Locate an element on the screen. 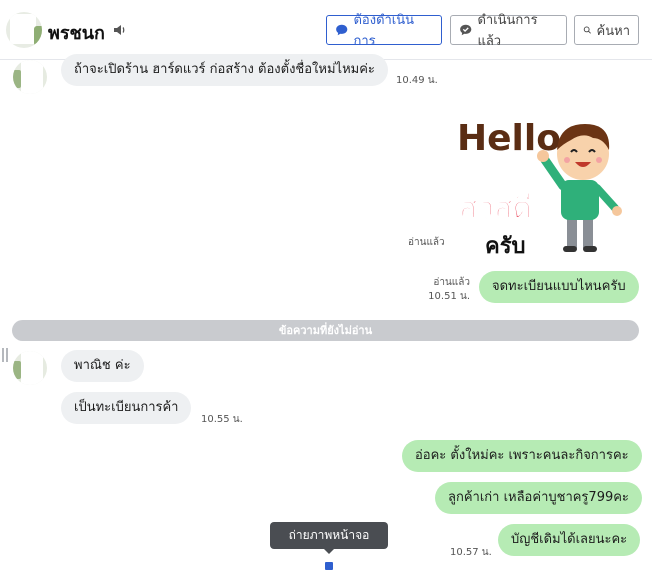 This screenshot has width=652, height=570. incoming-message-bubble: เป็นทะเบียนการค้า is located at coordinates (126, 408).